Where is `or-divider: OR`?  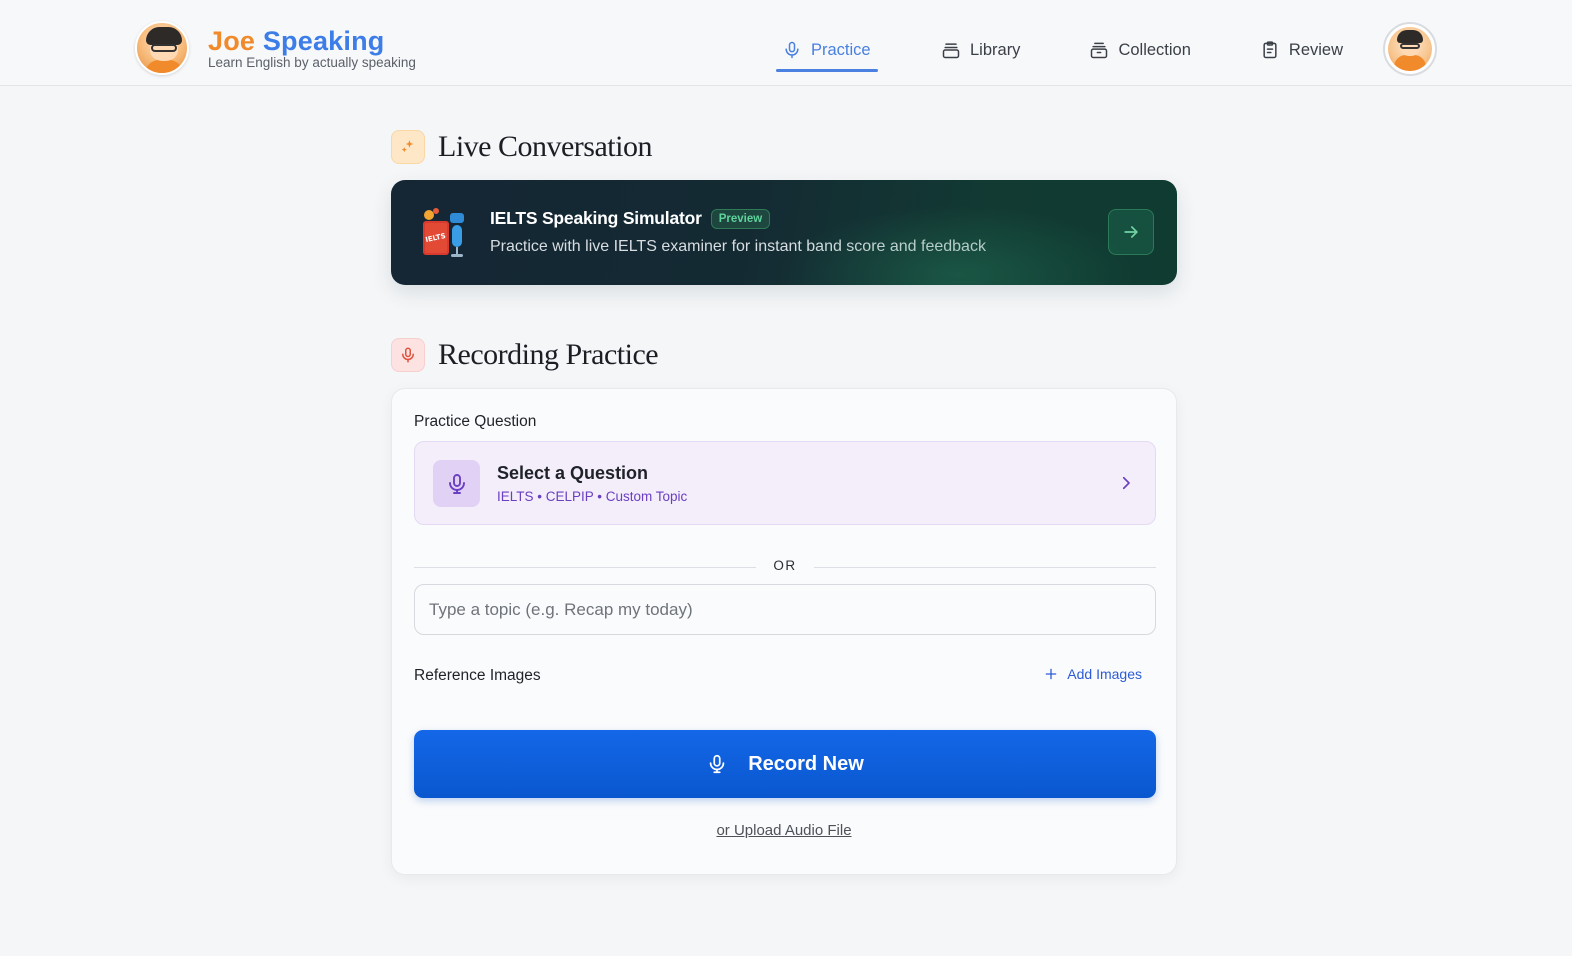
or-divider: OR is located at coordinates (785, 567).